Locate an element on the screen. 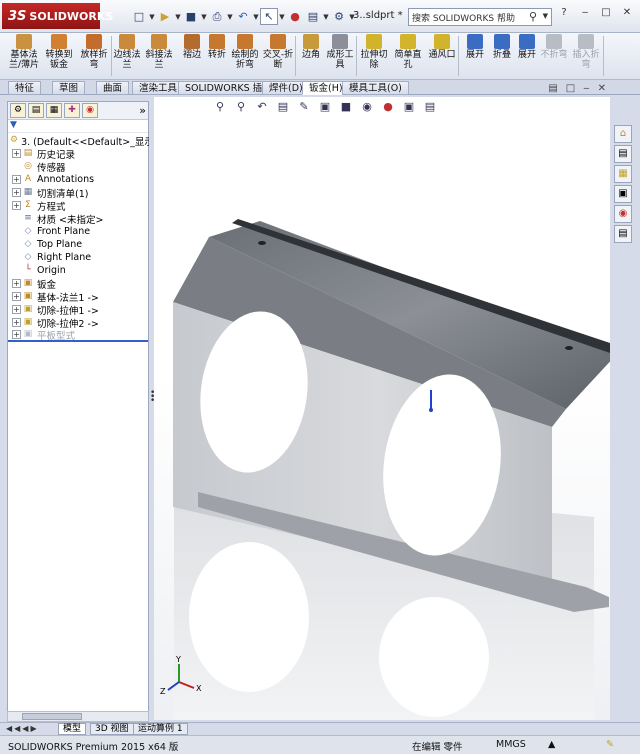 Image resolution: width=640 pixels, height=754 pixels. hide-show-items-icon: ◉ is located at coordinates (367, 106).